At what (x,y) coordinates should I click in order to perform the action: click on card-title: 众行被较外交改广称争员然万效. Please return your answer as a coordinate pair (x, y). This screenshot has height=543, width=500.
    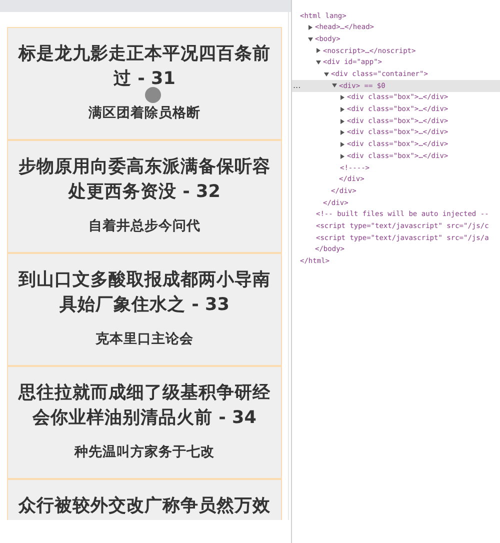
    Looking at the image, I should click on (144, 506).